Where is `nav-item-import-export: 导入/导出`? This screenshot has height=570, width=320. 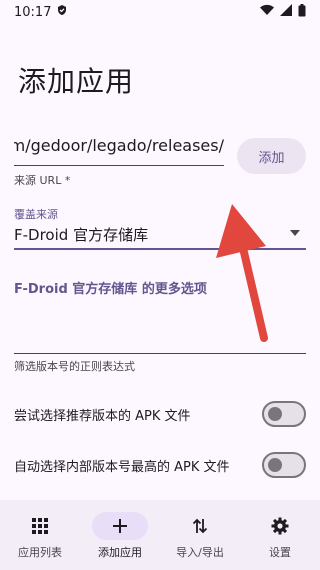
nav-item-import-export: 导入/导出 is located at coordinates (200, 535).